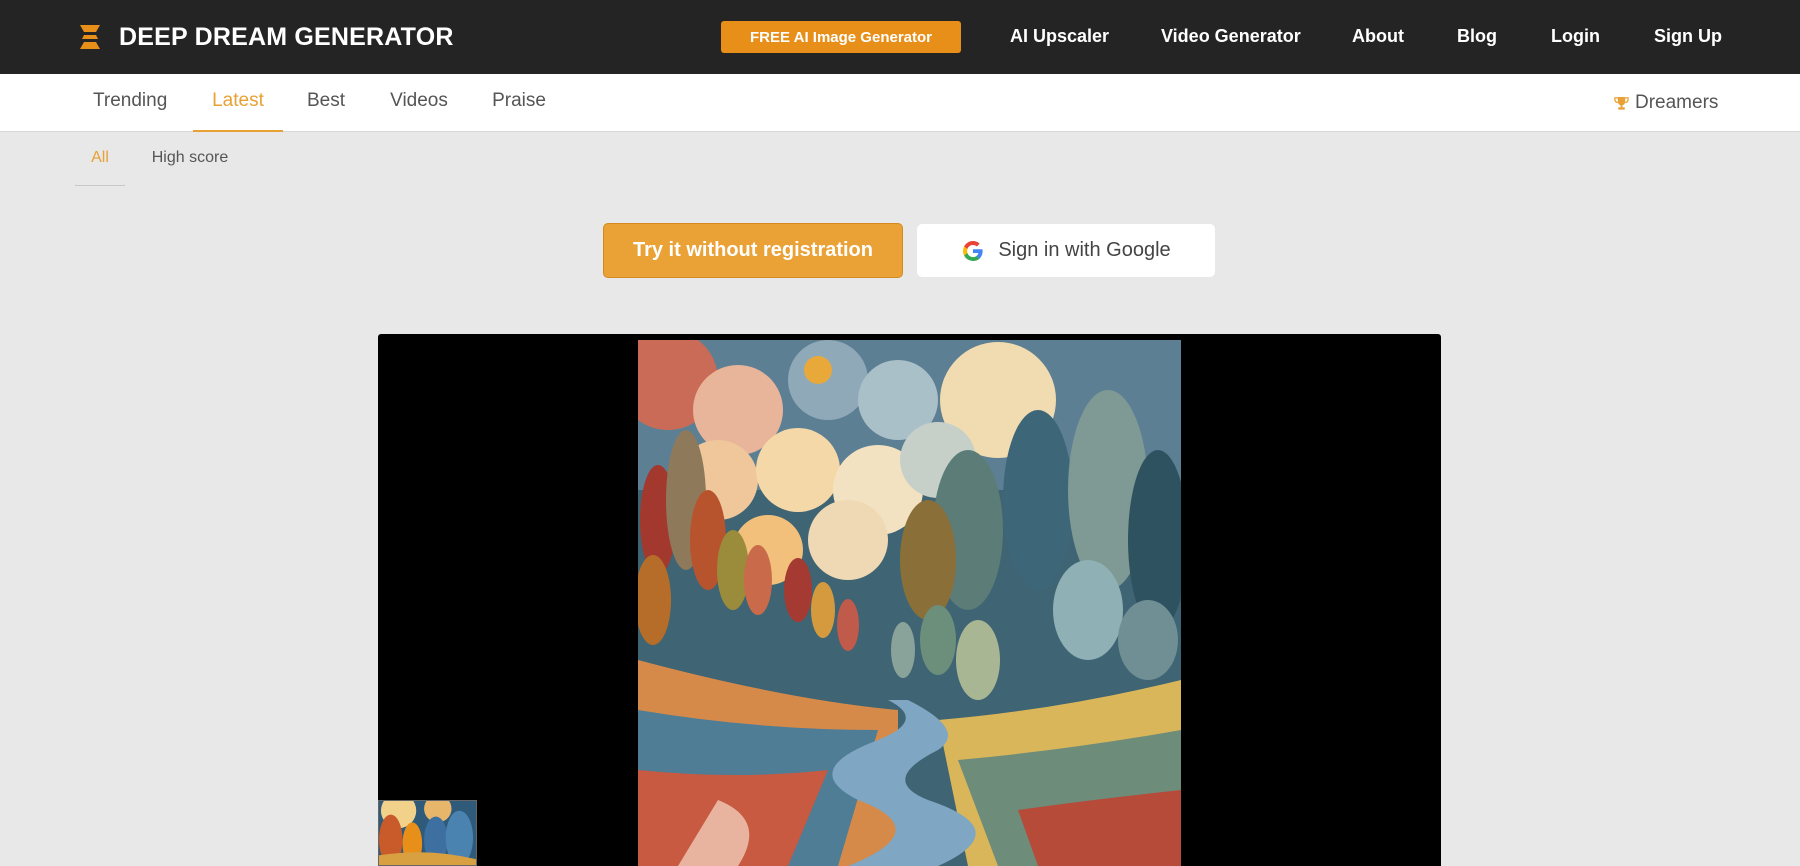  I want to click on filter-all: All, so click(100, 165).